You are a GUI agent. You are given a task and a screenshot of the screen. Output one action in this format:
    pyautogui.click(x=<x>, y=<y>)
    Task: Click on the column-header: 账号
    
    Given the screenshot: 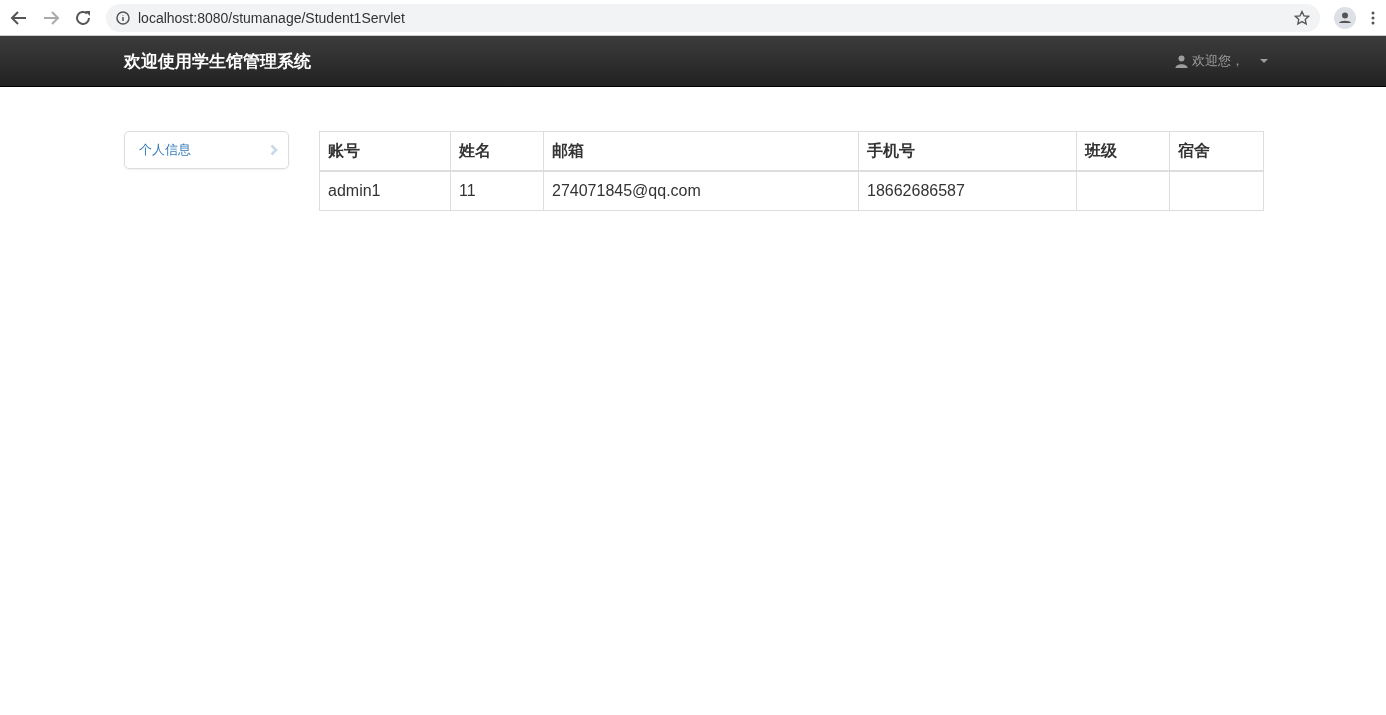 What is the action you would take?
    pyautogui.click(x=385, y=151)
    